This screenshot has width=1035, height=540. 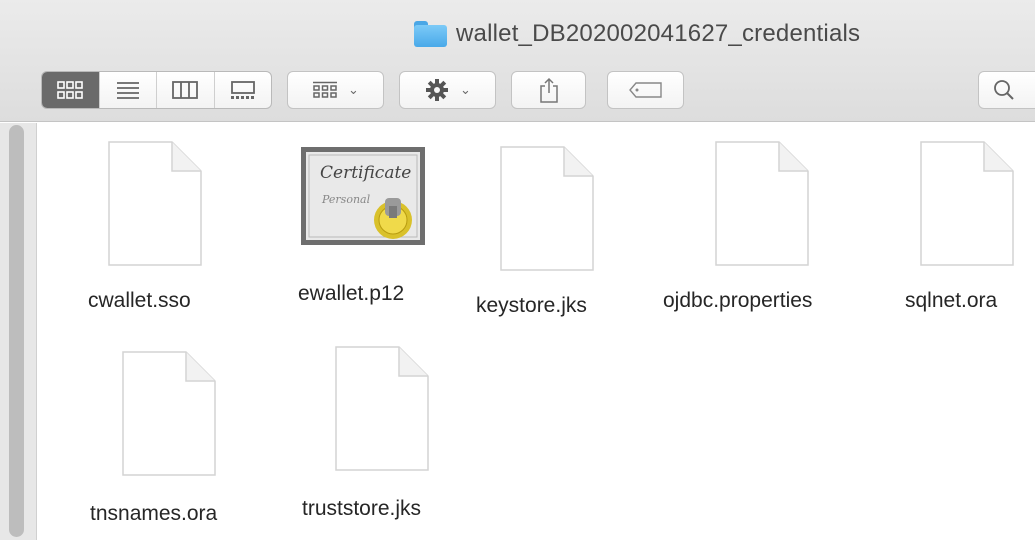 I want to click on list-view-button, so click(x=128, y=90).